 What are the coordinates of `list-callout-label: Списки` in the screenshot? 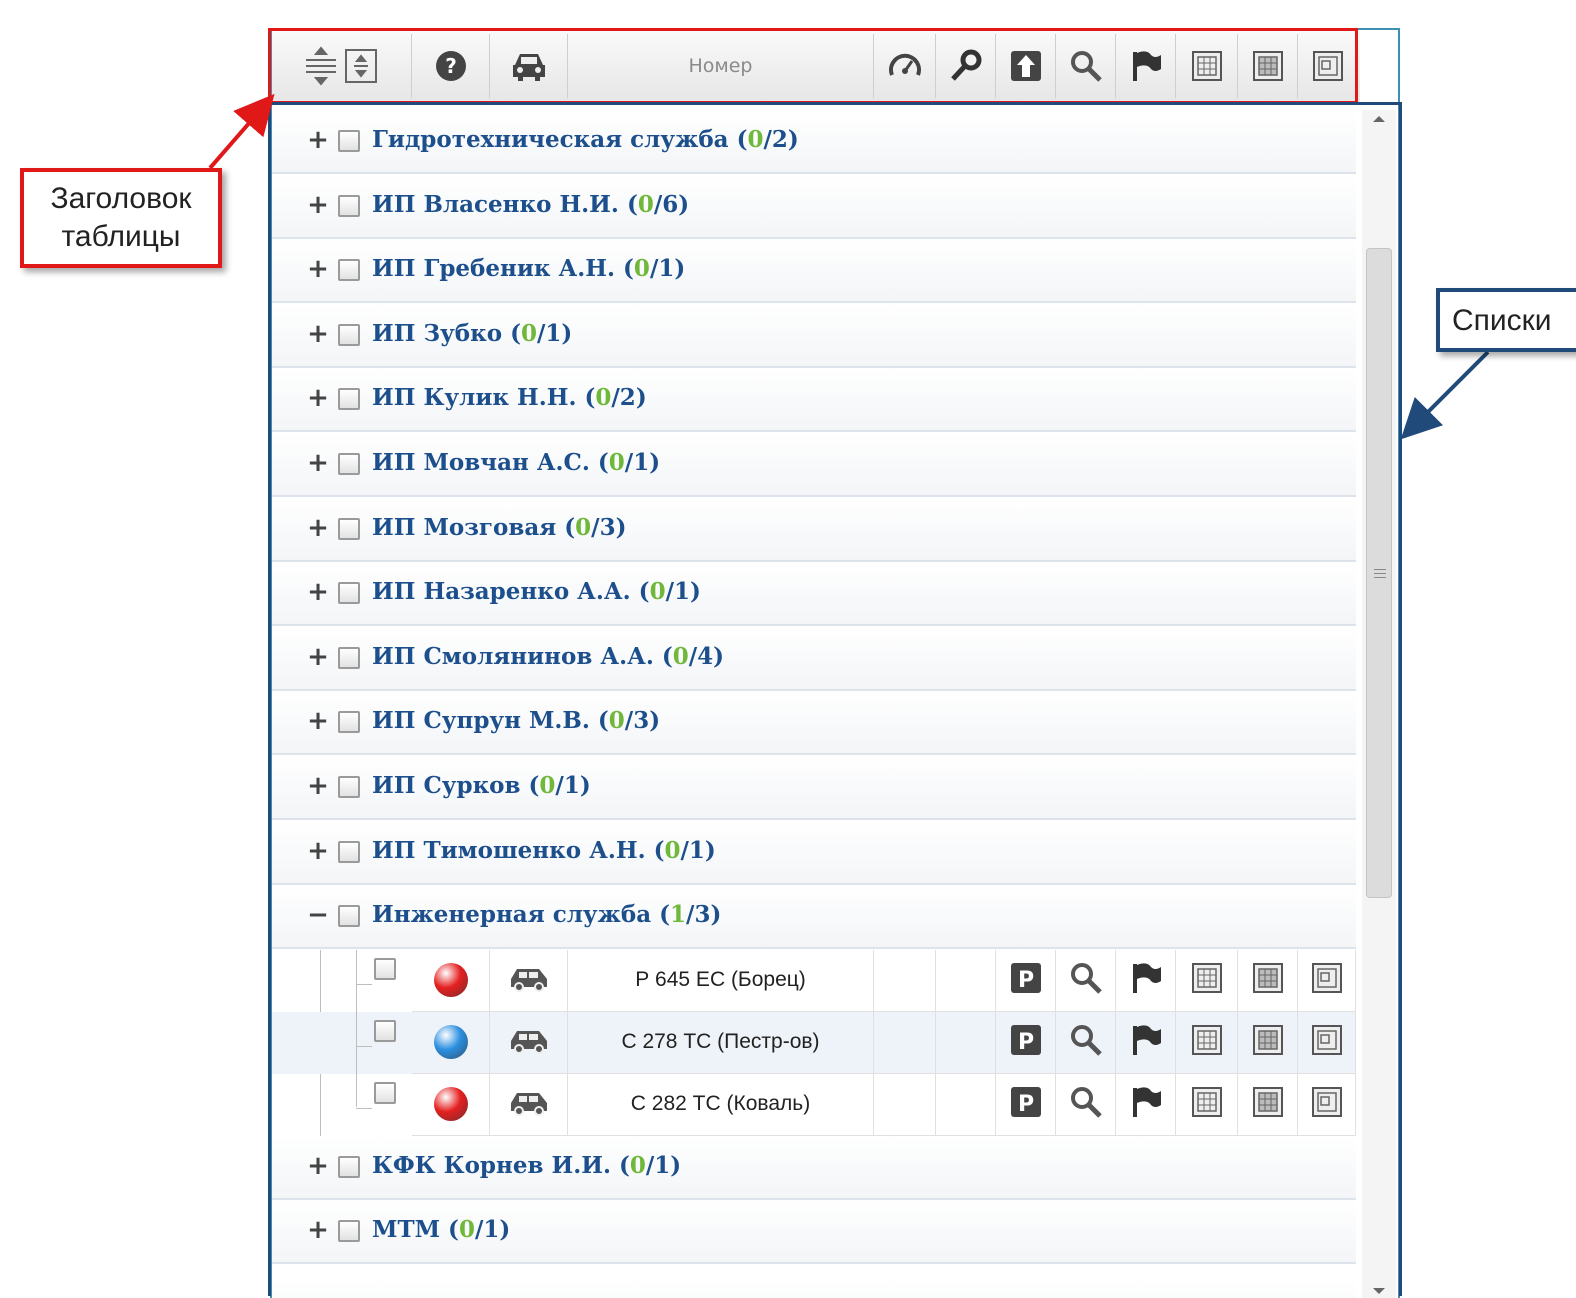 It's located at (1502, 320).